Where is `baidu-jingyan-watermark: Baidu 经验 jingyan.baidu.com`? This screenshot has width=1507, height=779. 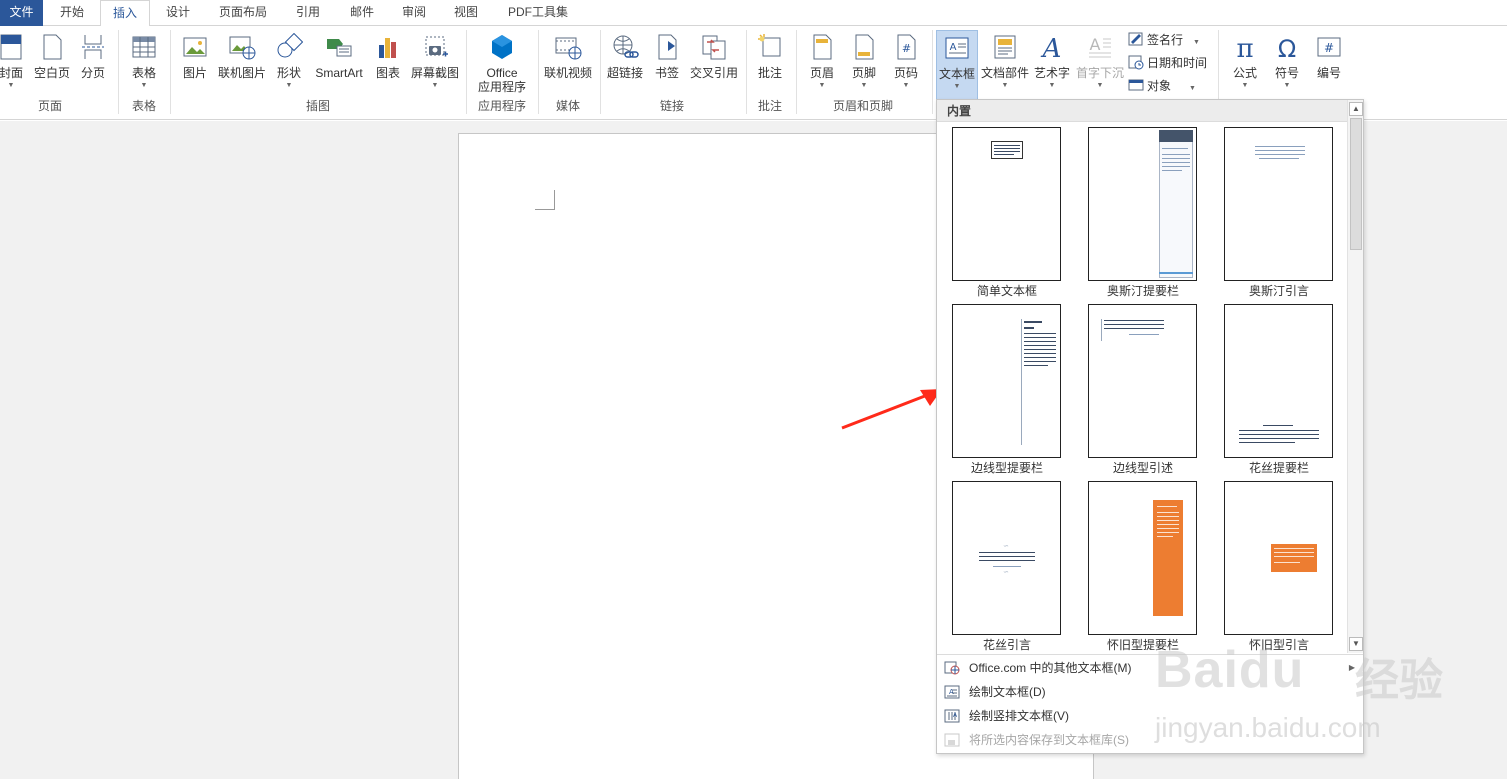 baidu-jingyan-watermark: Baidu 经验 jingyan.baidu.com is located at coordinates (1299, 692).